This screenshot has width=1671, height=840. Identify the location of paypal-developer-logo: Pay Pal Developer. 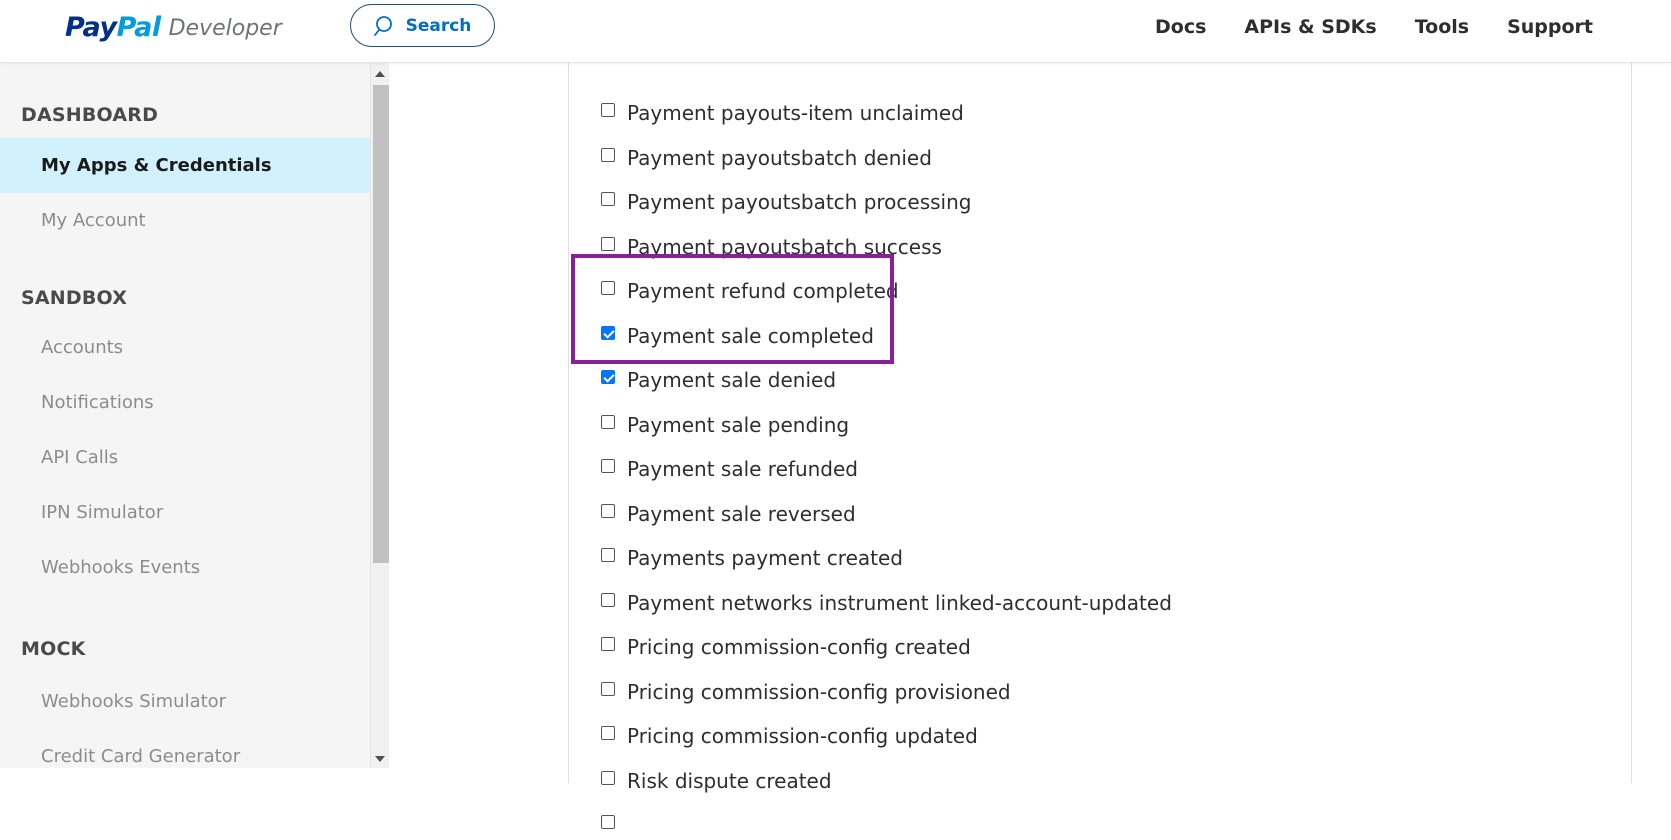
(173, 27).